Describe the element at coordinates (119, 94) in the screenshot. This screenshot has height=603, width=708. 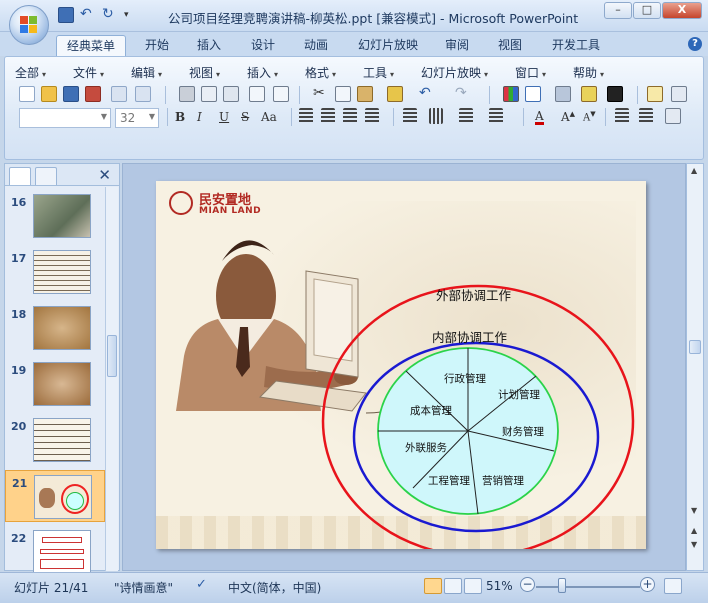
I see `email-icon` at that location.